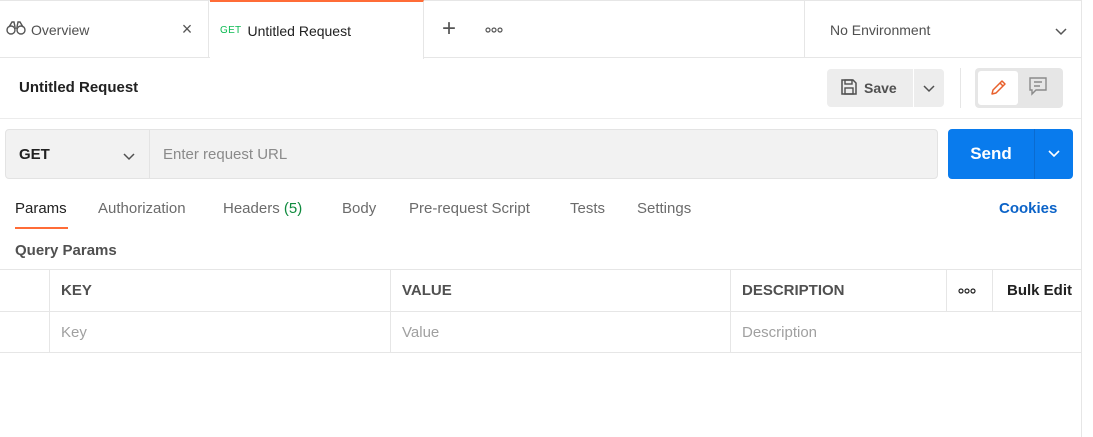 The height and width of the screenshot is (437, 1093). I want to click on tab-headers: Headers (5), so click(262, 208).